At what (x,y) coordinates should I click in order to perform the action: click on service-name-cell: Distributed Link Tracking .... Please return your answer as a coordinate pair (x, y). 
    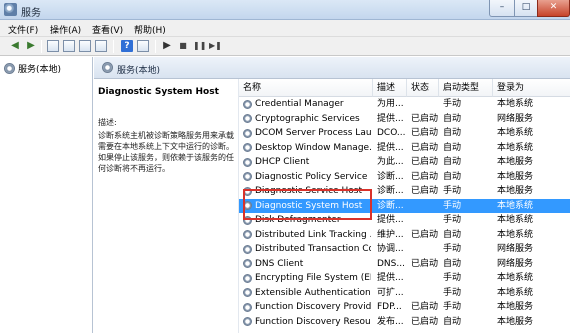
    Looking at the image, I should click on (307, 235).